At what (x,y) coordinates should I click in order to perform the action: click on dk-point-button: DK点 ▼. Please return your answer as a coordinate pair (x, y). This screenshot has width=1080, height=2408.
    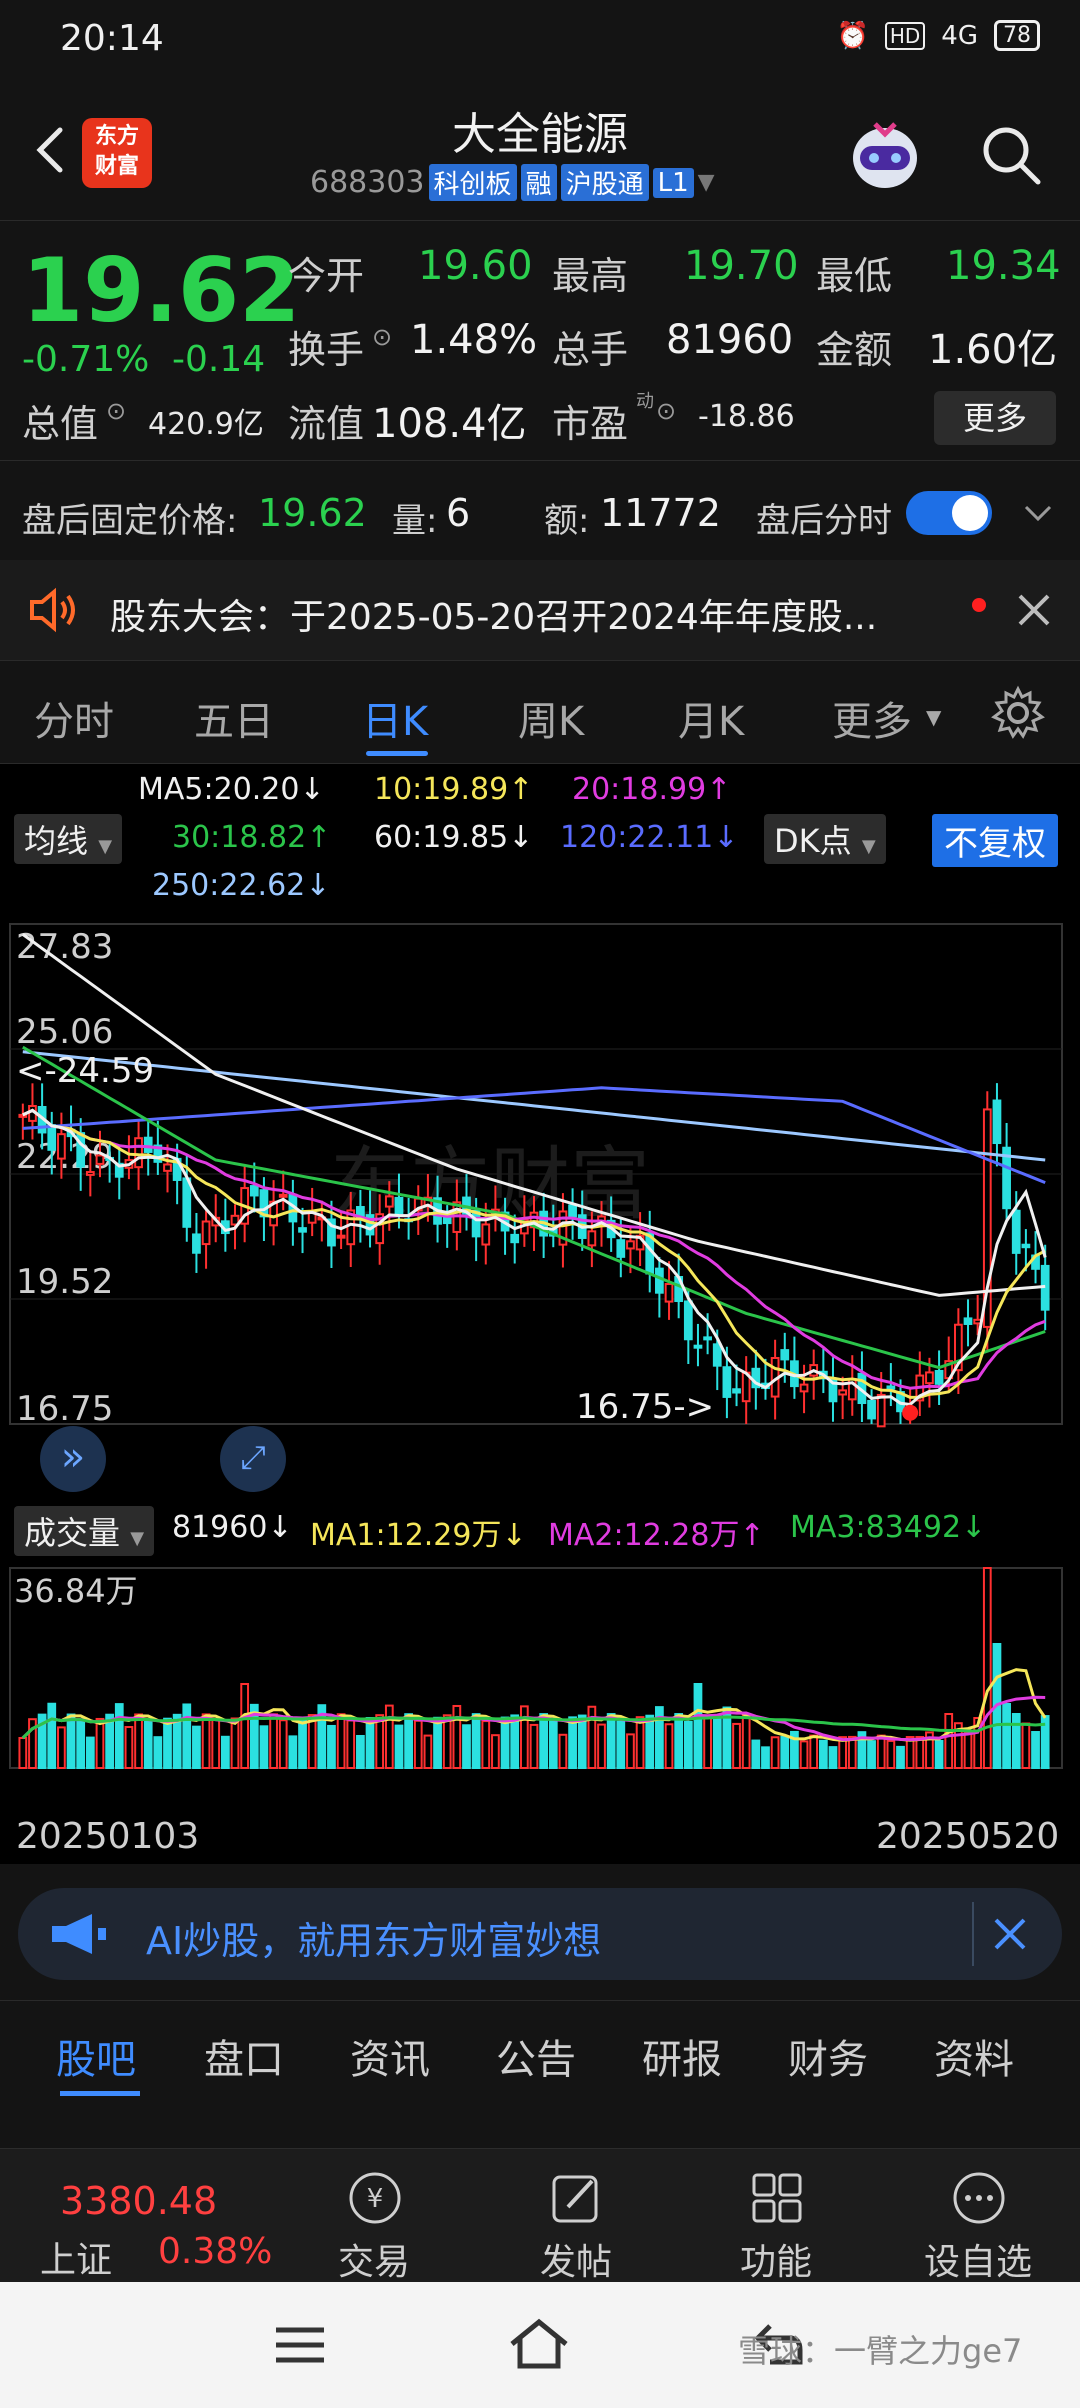
    Looking at the image, I should click on (825, 839).